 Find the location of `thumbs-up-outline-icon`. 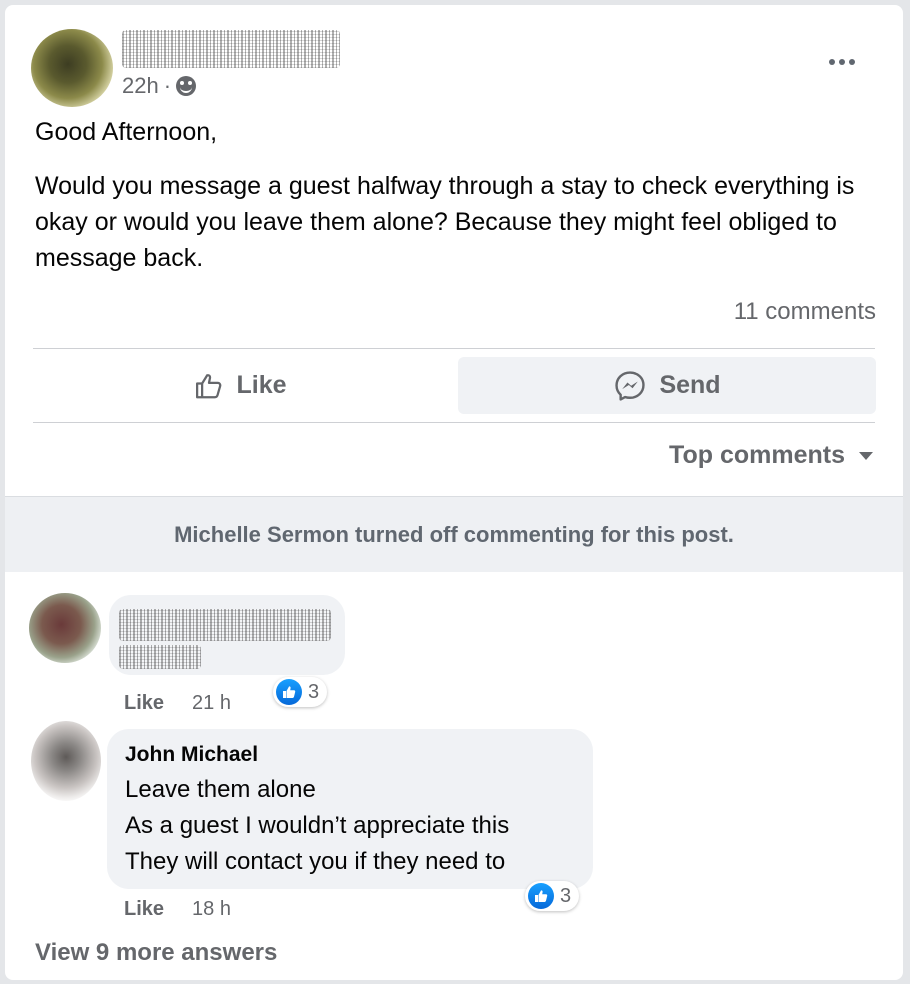

thumbs-up-outline-icon is located at coordinates (209, 385).